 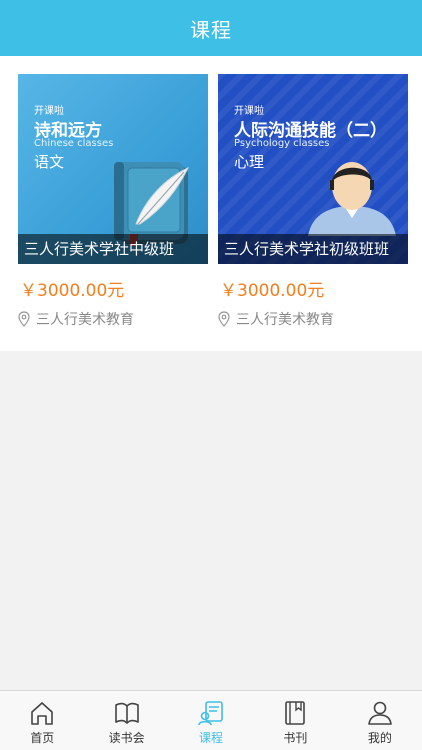 I want to click on open-book-icon, so click(x=126, y=713).